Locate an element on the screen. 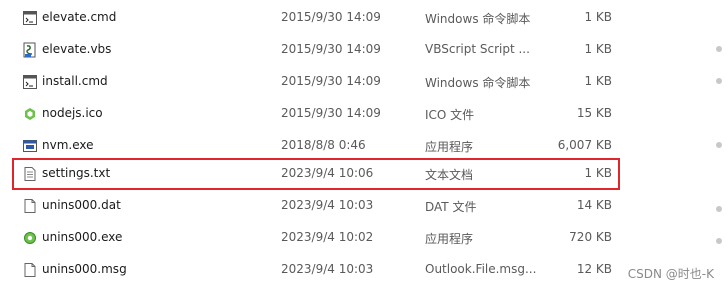 This screenshot has height=296, width=728. file-type: ICO 文件 is located at coordinates (450, 115).